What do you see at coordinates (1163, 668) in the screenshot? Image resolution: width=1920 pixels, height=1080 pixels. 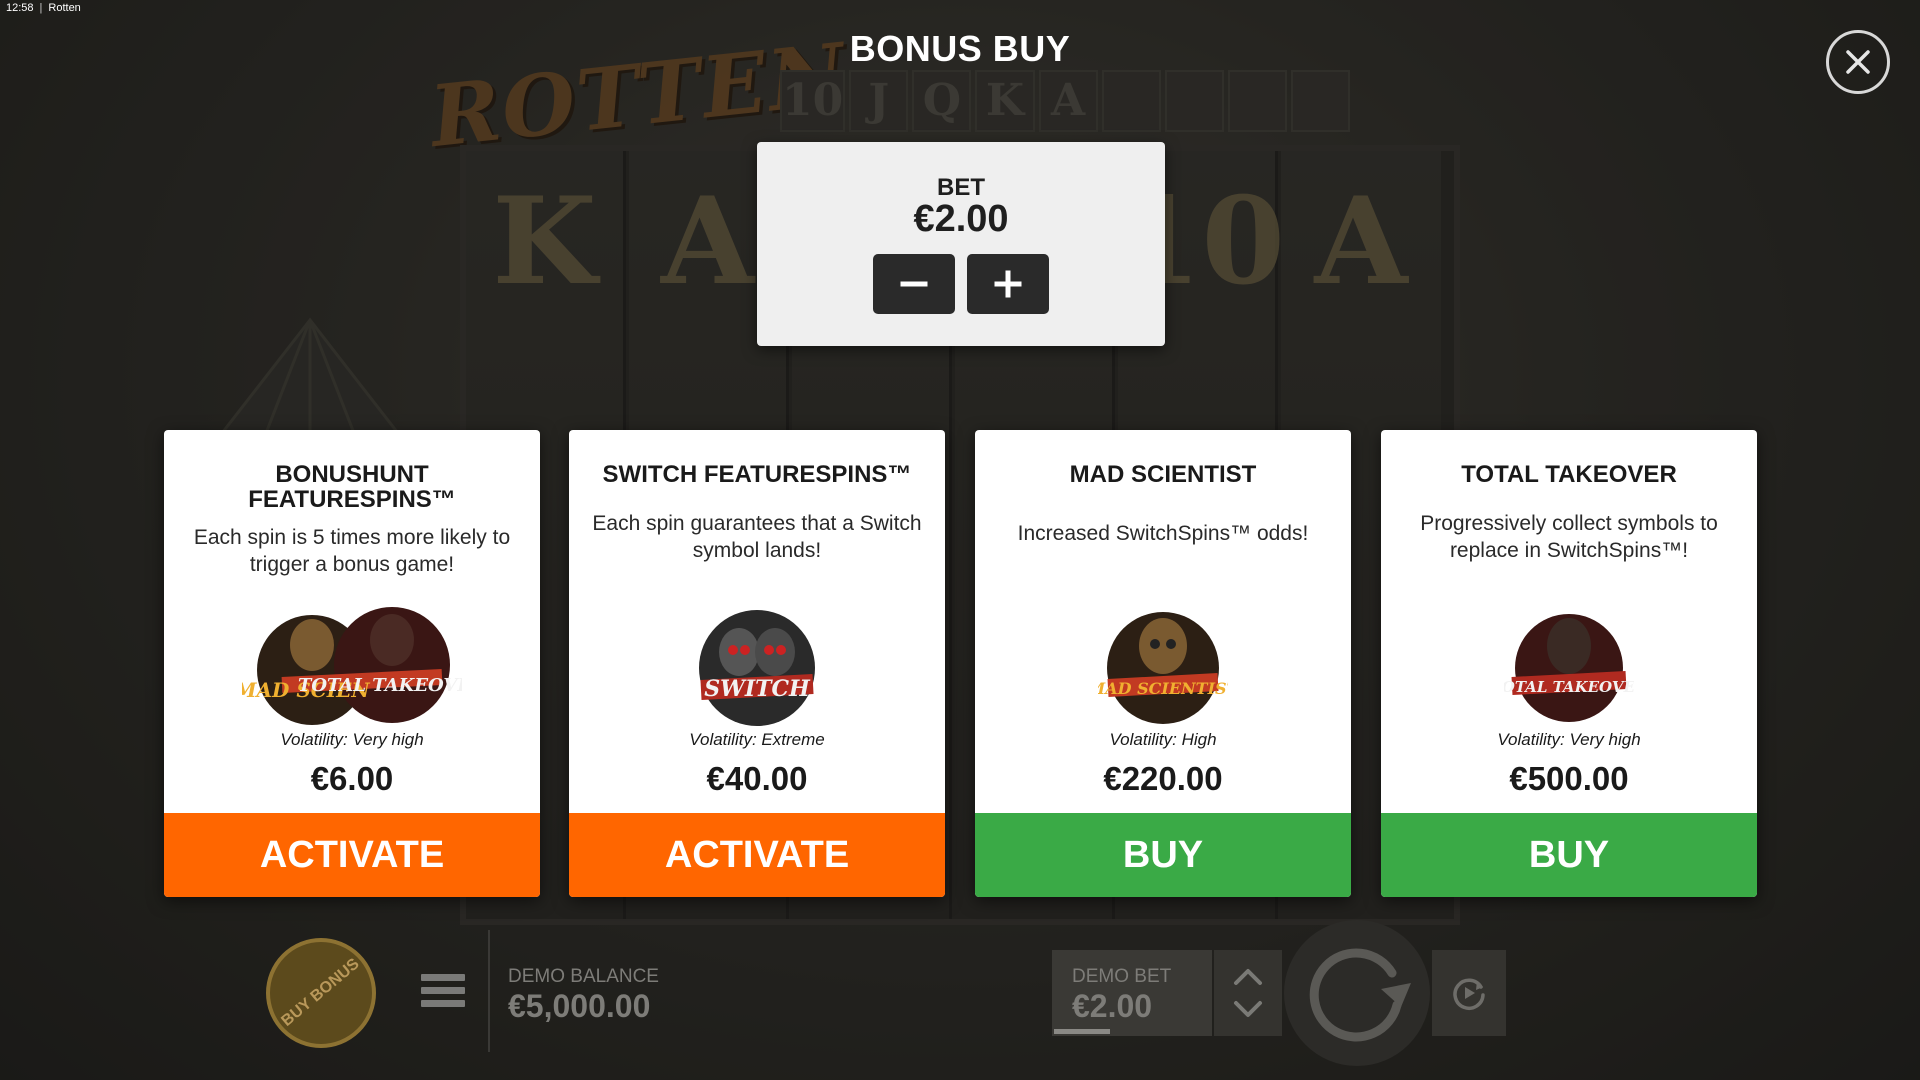 I see `mad-scientist-badge-icon: MAD SCIENTIST` at bounding box center [1163, 668].